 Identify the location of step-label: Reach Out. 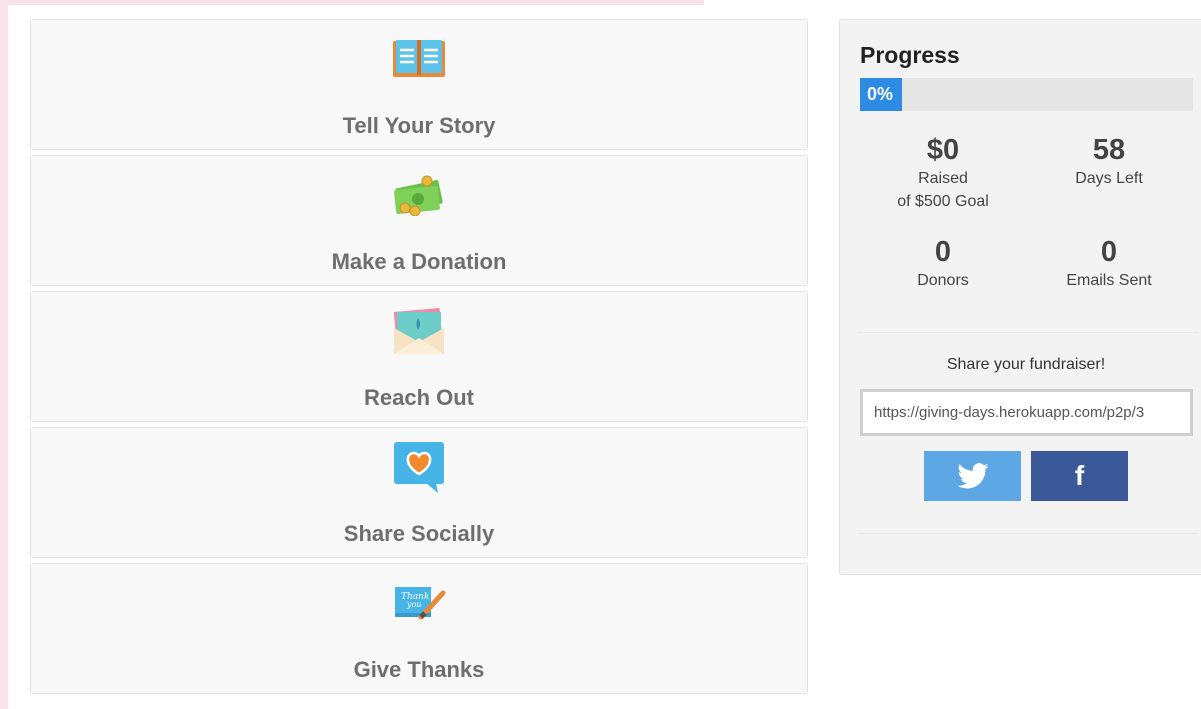
(419, 397).